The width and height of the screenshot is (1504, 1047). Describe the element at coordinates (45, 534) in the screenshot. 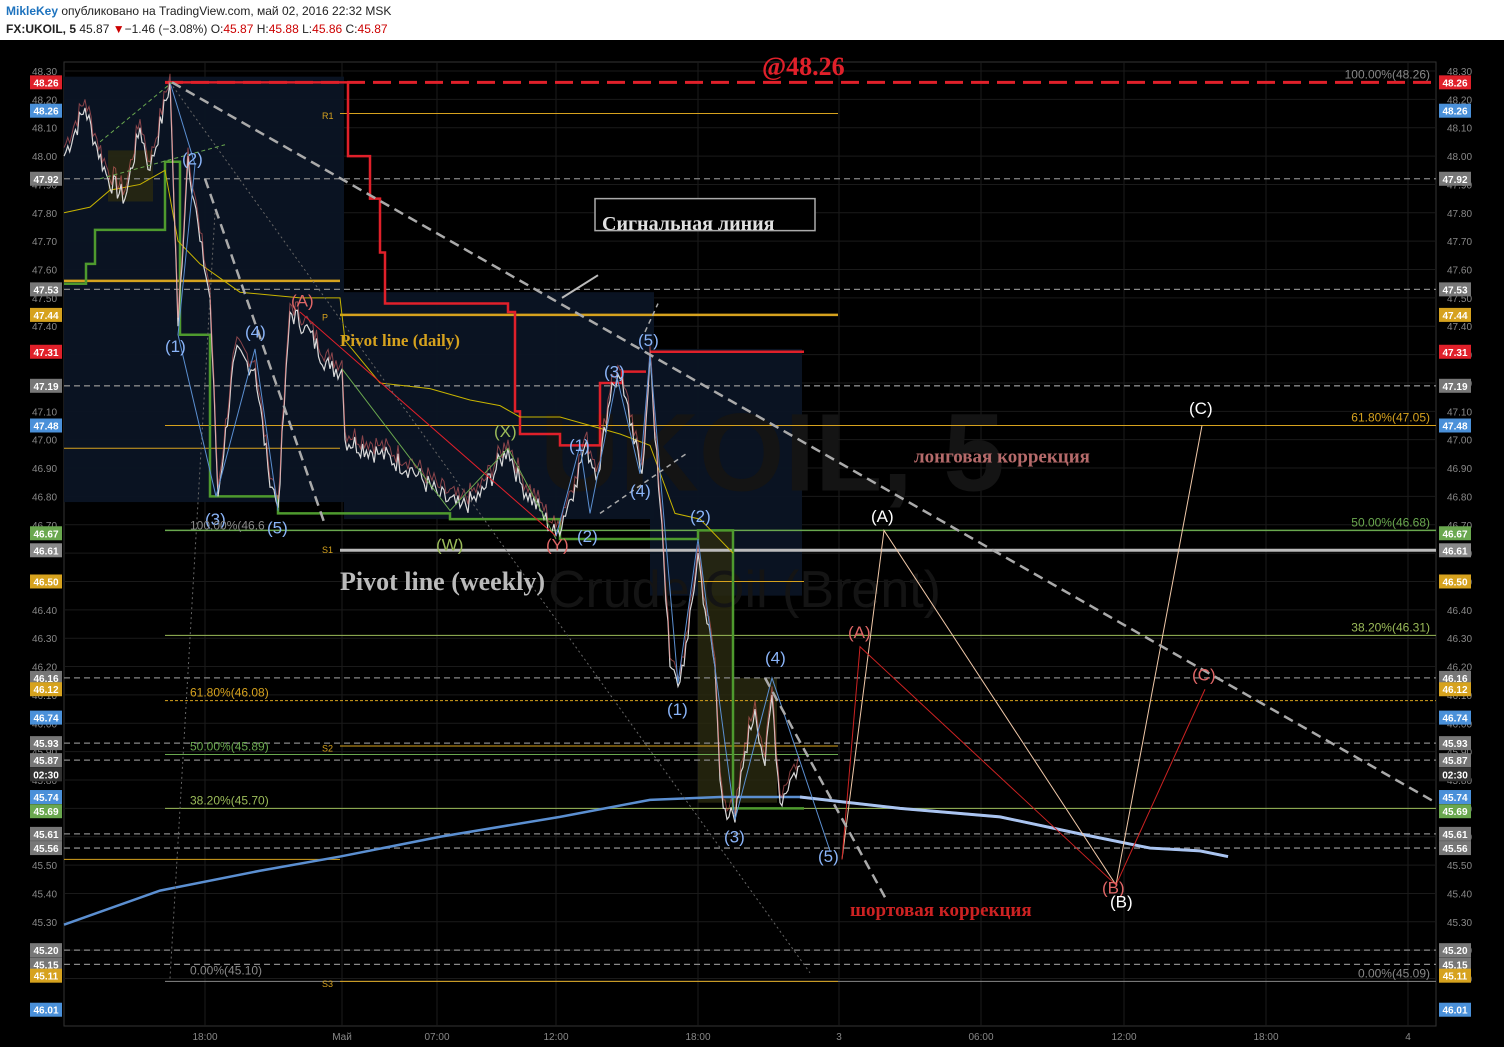

I see `price-label-text: 46.67` at that location.